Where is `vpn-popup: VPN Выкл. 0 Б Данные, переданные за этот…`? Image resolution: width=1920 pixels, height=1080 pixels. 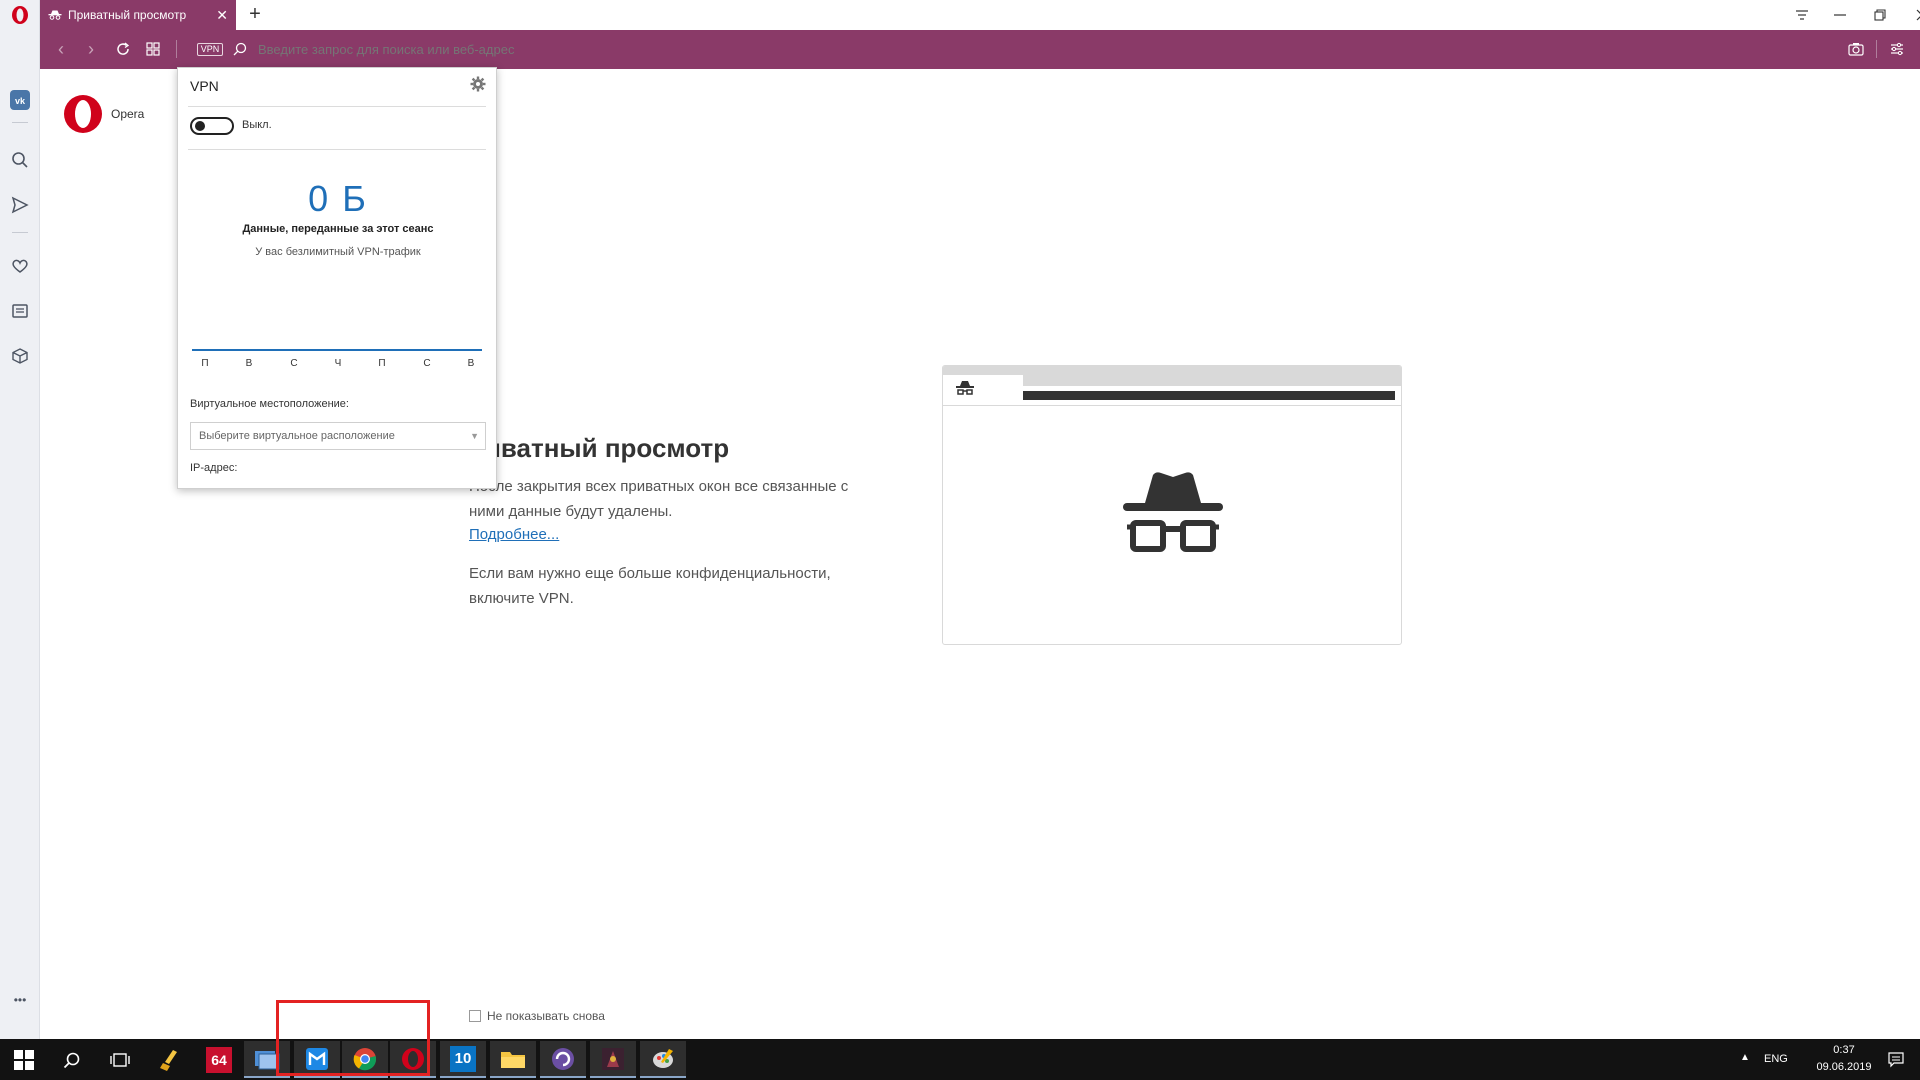
vpn-popup: VPN Выкл. 0 Б Данные, переданные за этот… is located at coordinates (337, 278).